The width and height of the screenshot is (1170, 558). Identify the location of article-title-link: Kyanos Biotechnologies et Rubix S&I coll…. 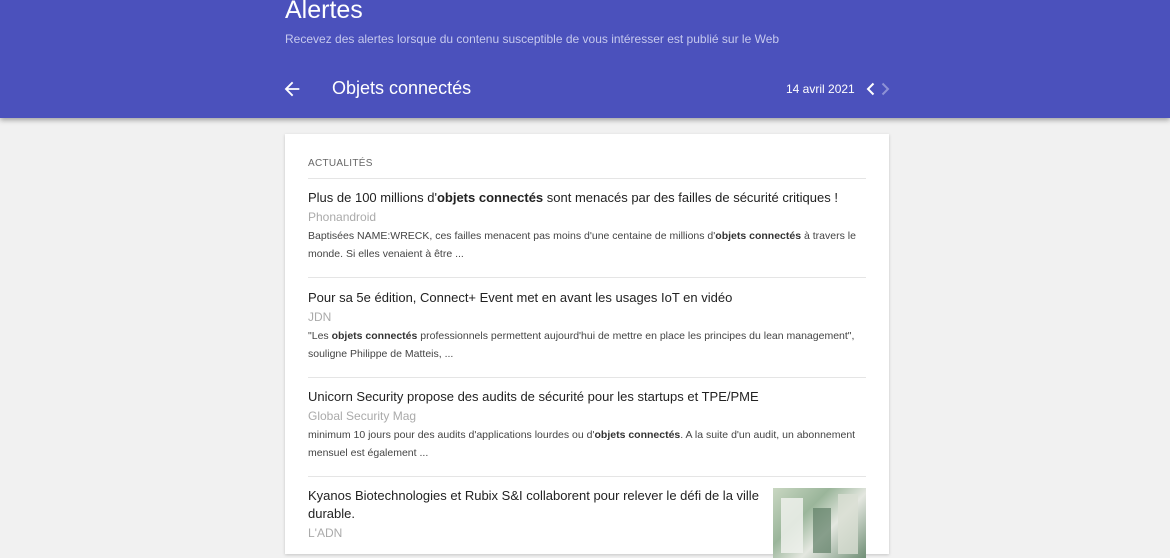
(538, 505).